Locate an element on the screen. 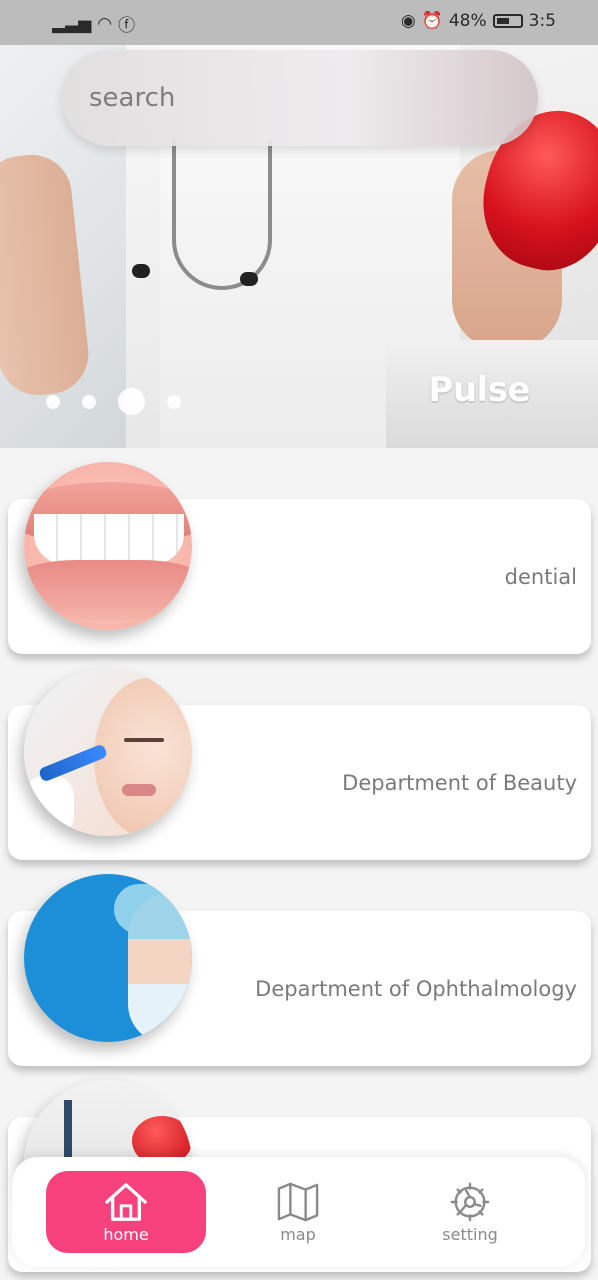  wifi-icon: ◠ is located at coordinates (105, 23).